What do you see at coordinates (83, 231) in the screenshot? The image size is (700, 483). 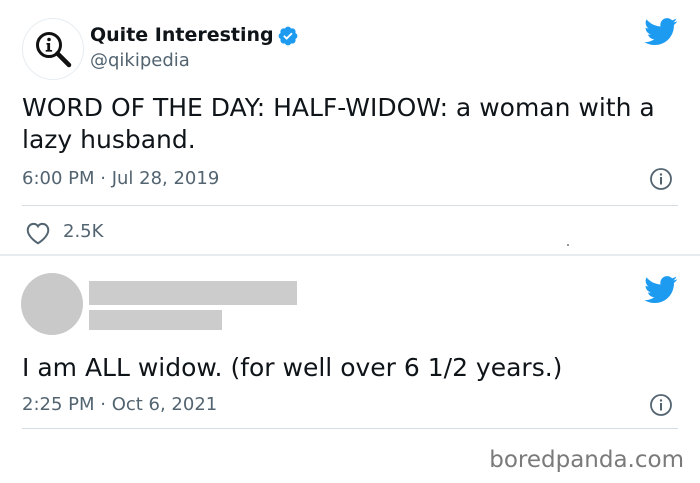 I see `like-count: 2.5K` at bounding box center [83, 231].